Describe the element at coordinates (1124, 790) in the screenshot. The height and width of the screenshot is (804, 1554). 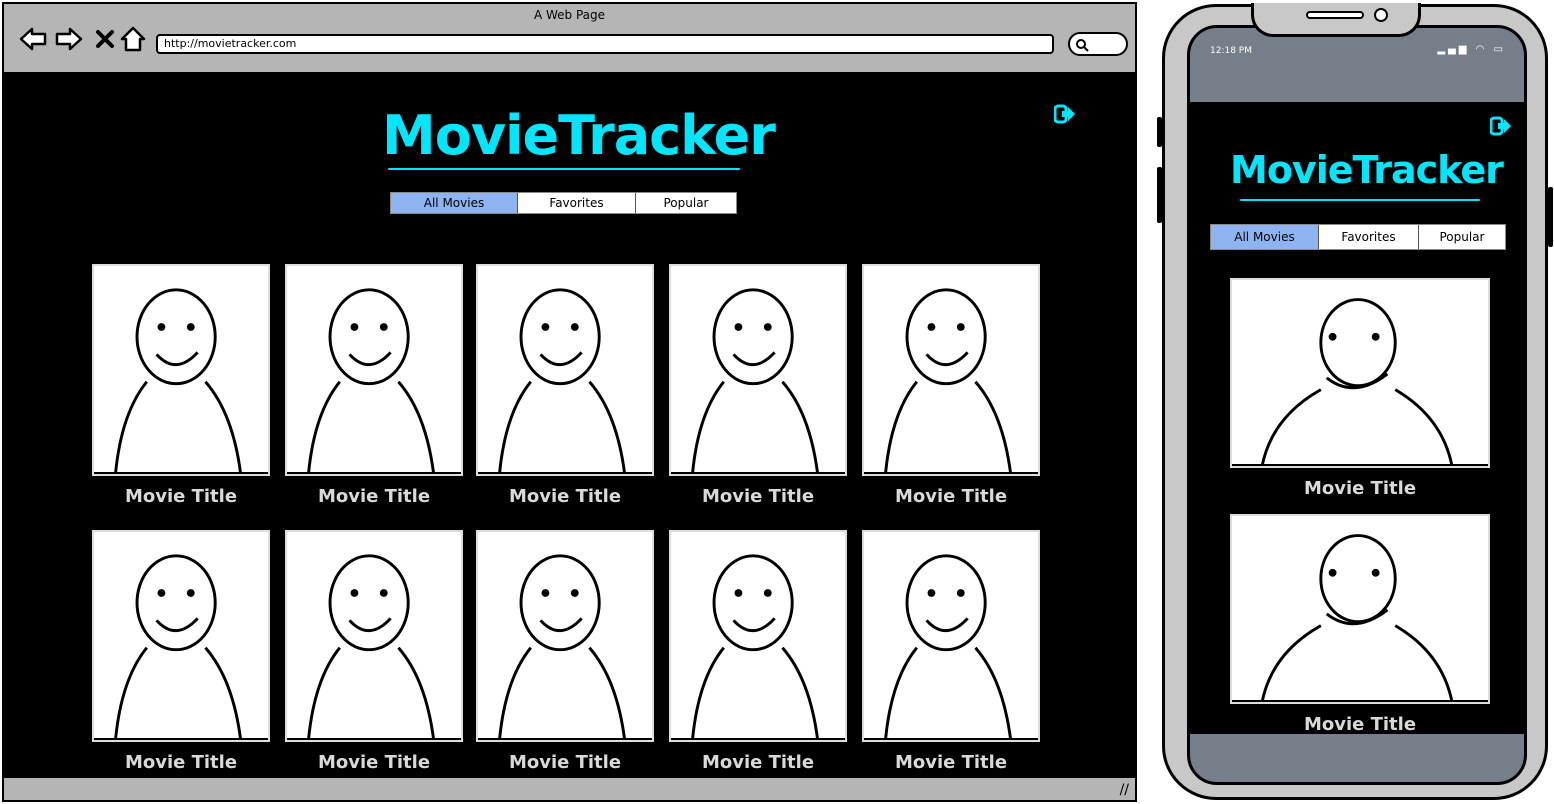
I see `resize-grip-icon: //` at that location.